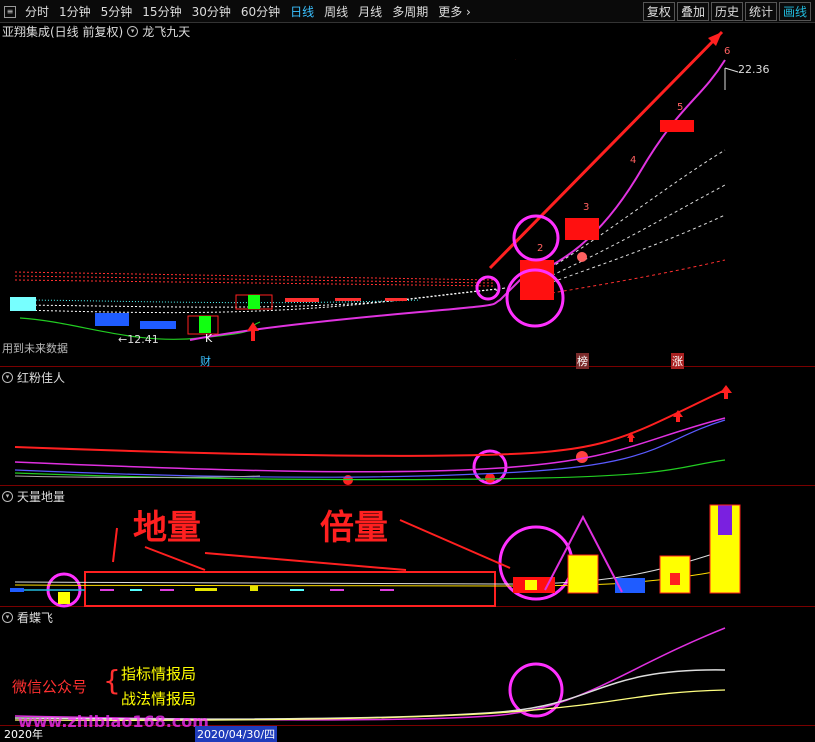  I want to click on wave-number: 6, so click(727, 51).